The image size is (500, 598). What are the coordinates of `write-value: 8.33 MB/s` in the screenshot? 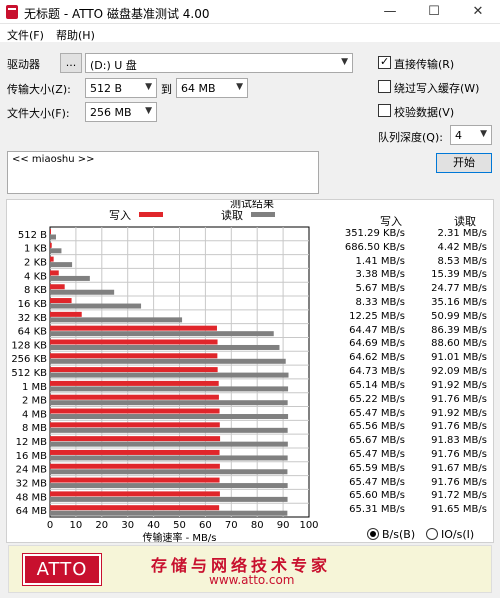 It's located at (380, 303).